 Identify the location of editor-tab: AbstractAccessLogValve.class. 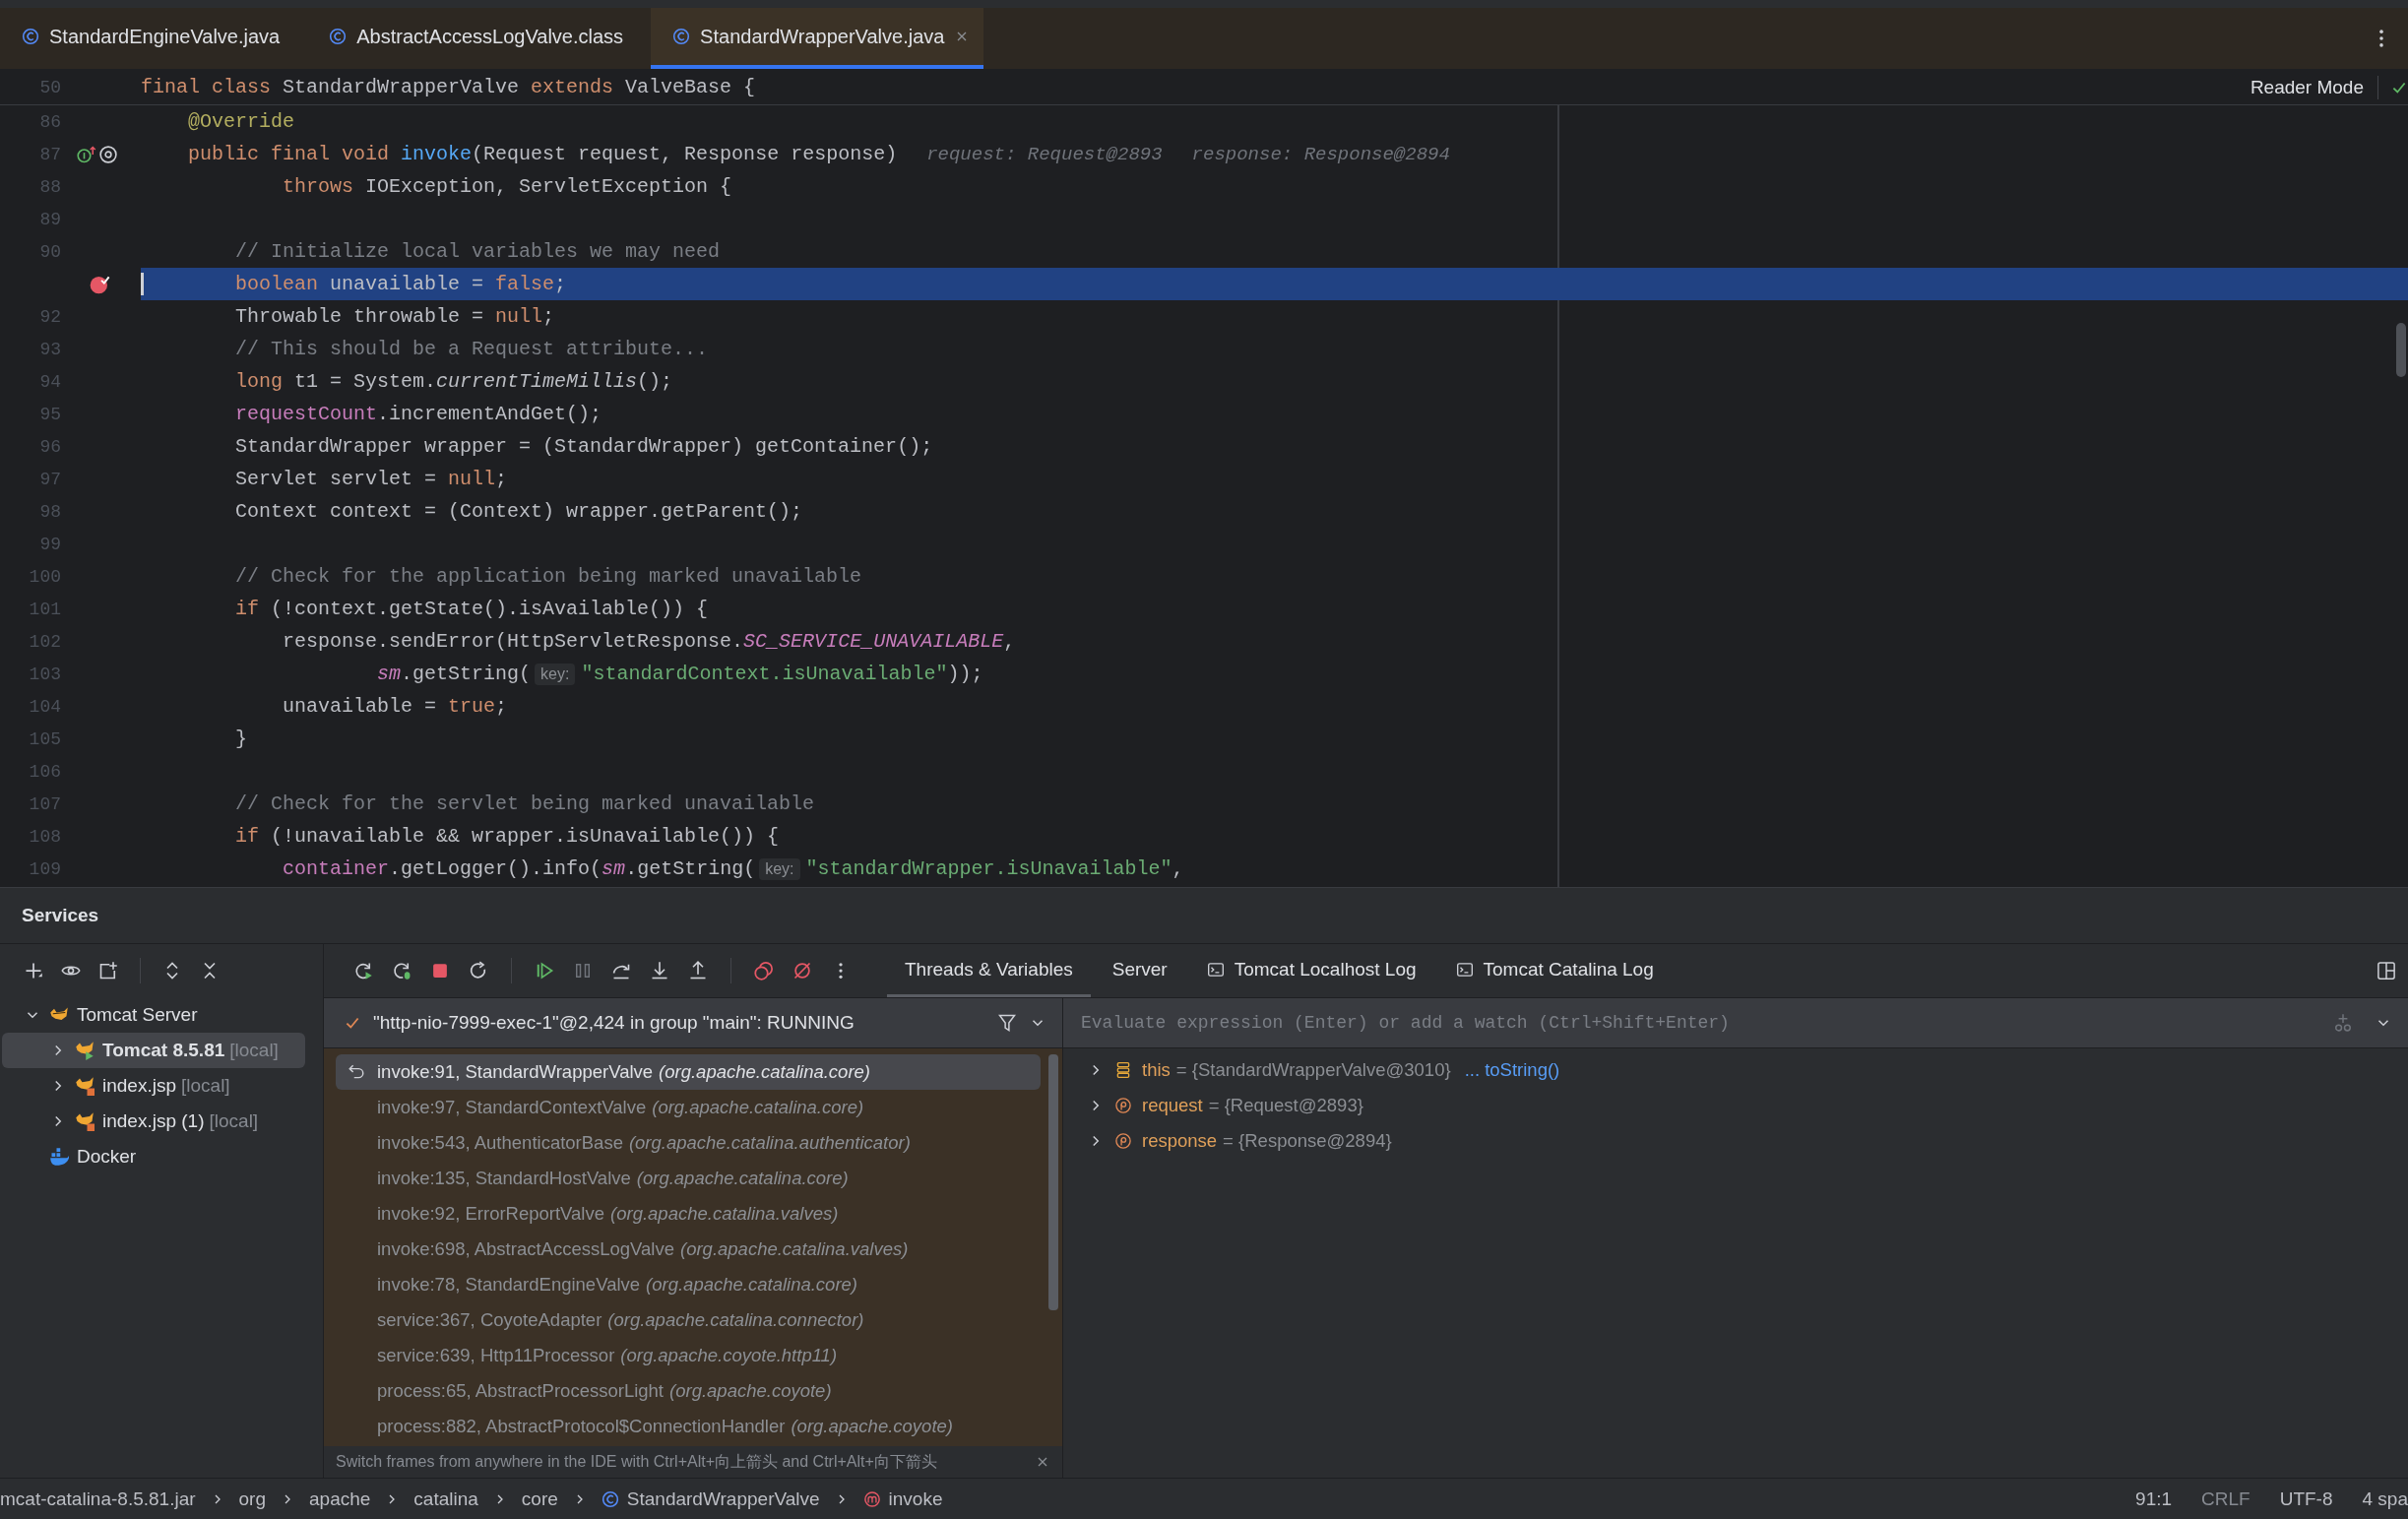
(479, 38).